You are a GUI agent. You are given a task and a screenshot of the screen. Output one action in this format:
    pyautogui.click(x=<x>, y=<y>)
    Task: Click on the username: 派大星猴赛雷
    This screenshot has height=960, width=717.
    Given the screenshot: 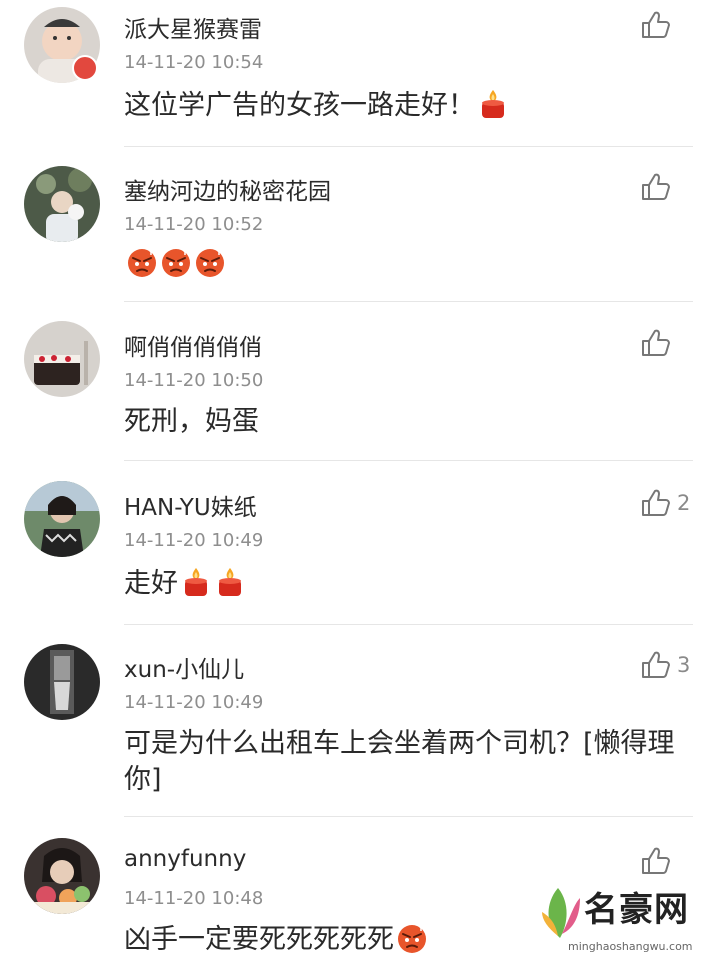 What is the action you would take?
    pyautogui.click(x=193, y=27)
    